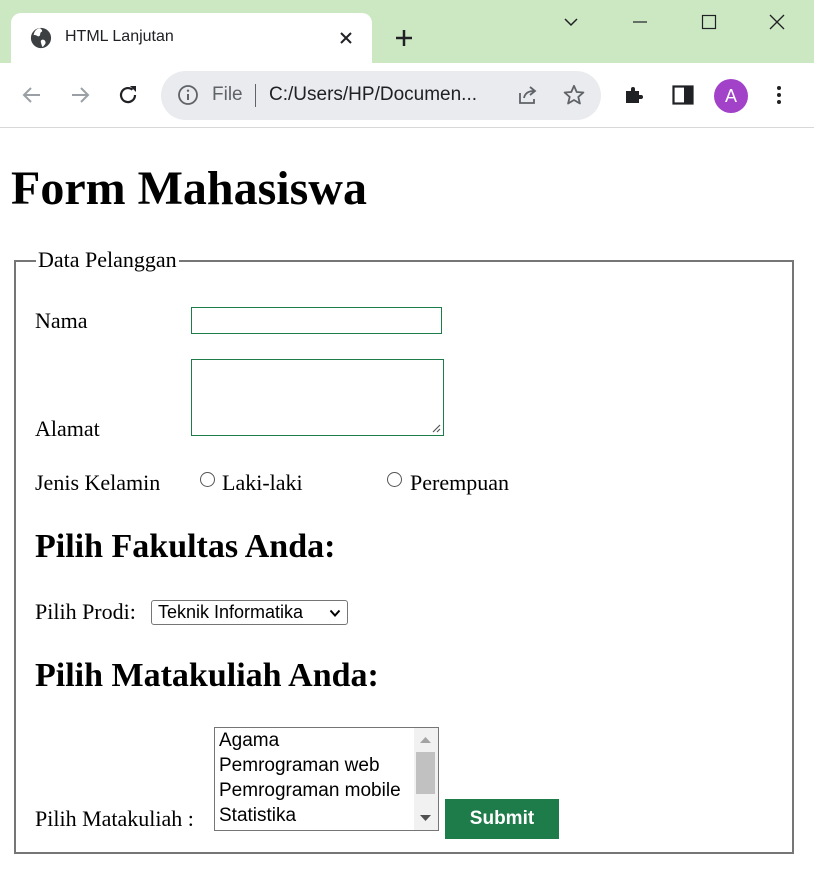 The image size is (814, 890). I want to click on matakuliah-label: Pilih Matakuliah :, so click(114, 818).